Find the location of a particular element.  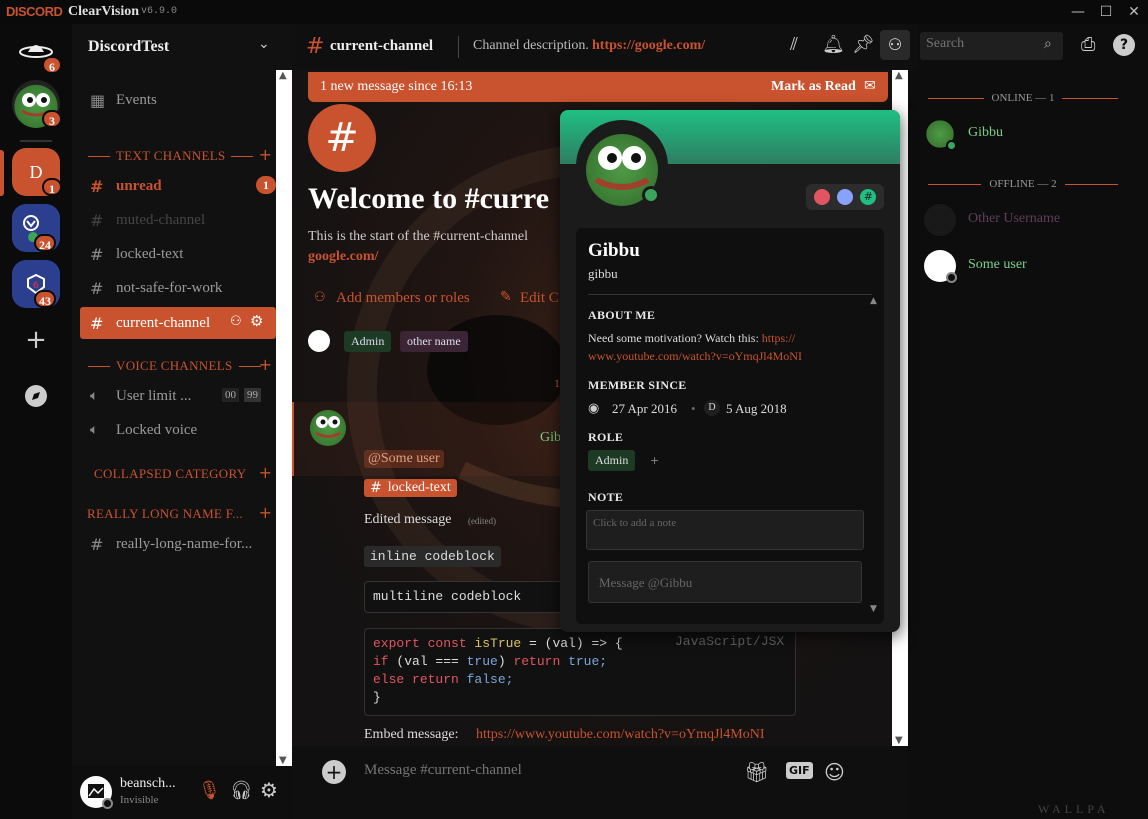

channel-scrollbar: ▲ ▼ is located at coordinates (284, 418).